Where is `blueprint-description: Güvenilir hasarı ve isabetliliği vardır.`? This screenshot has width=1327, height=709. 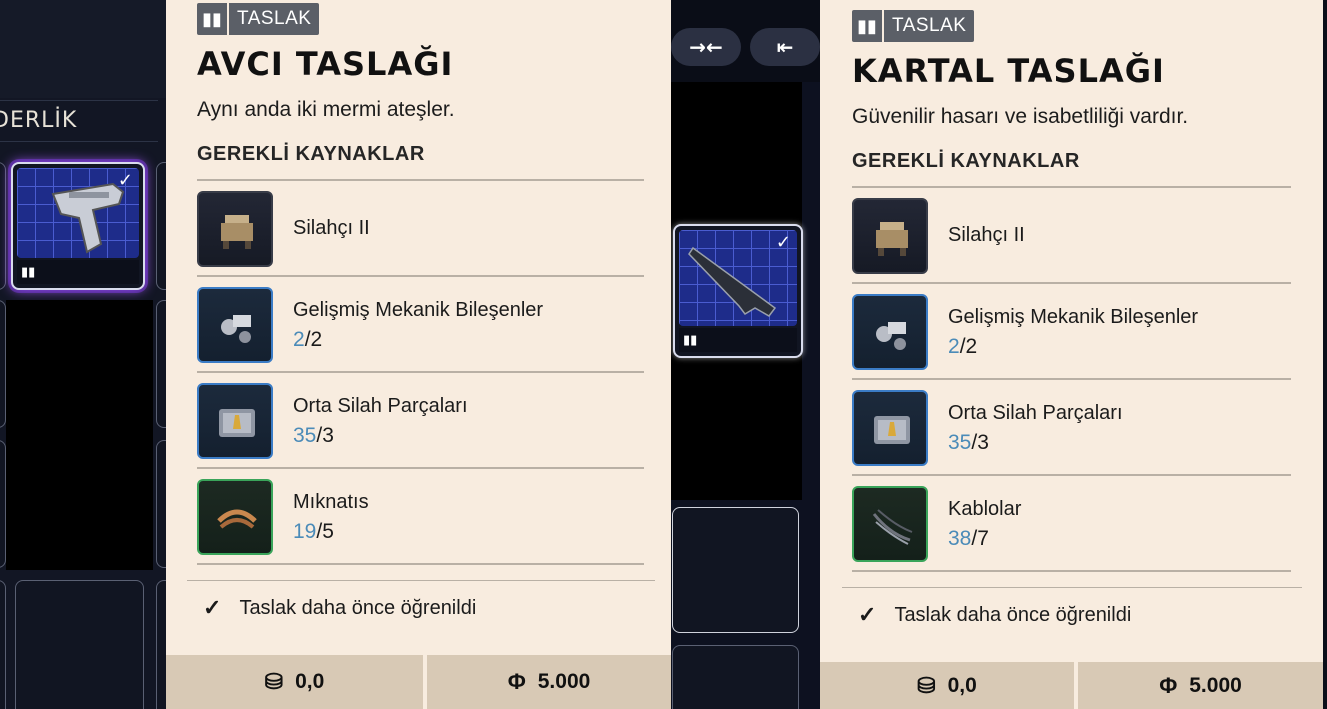
blueprint-description: Güvenilir hasarı ve isabetliliği vardır. is located at coordinates (1020, 116).